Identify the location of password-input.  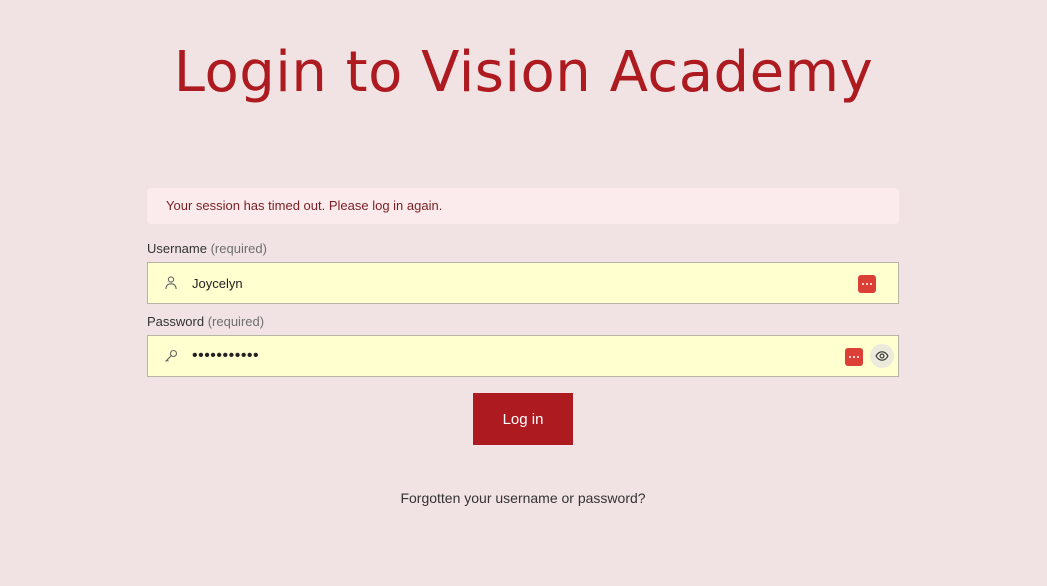
(492, 356).